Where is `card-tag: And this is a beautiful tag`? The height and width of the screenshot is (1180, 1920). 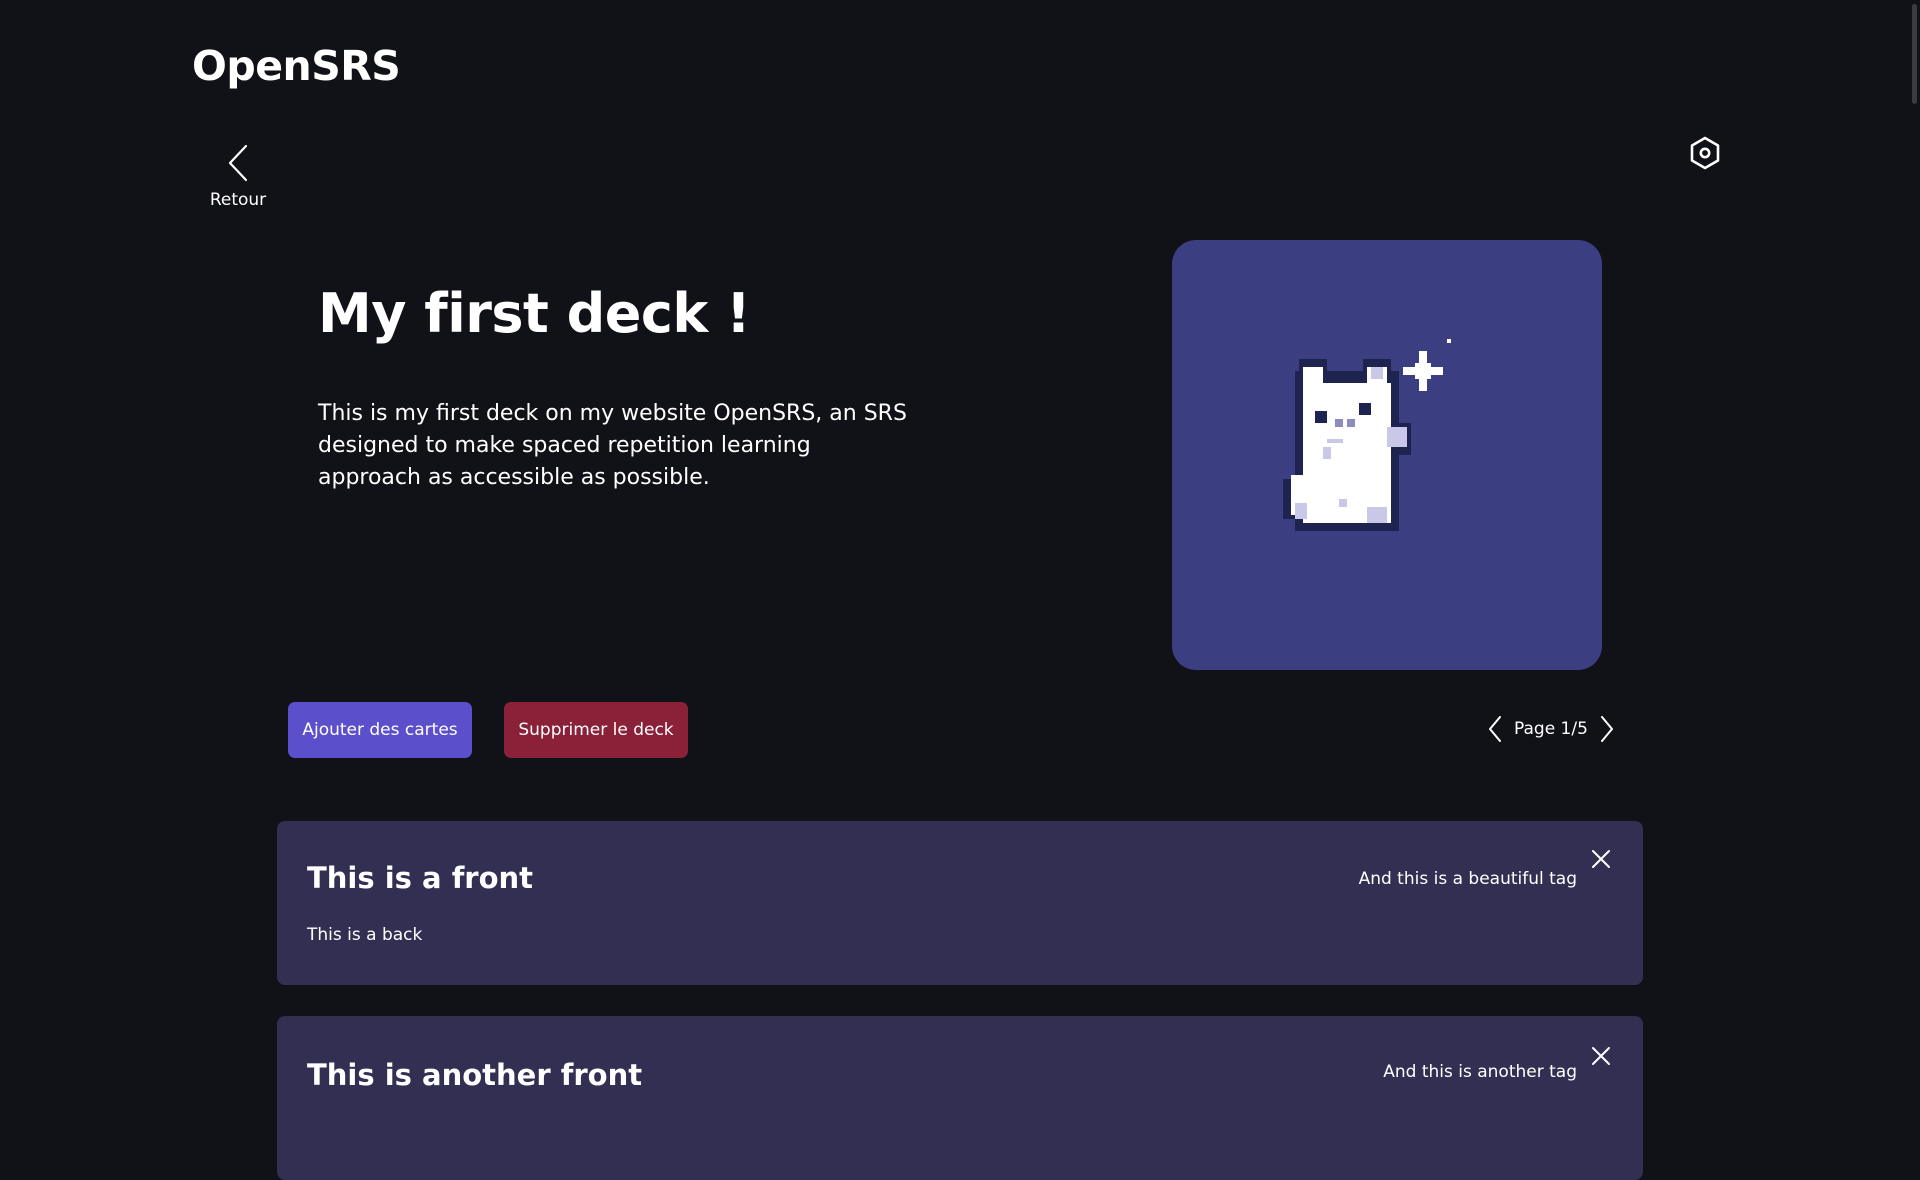 card-tag: And this is a beautiful tag is located at coordinates (1467, 879).